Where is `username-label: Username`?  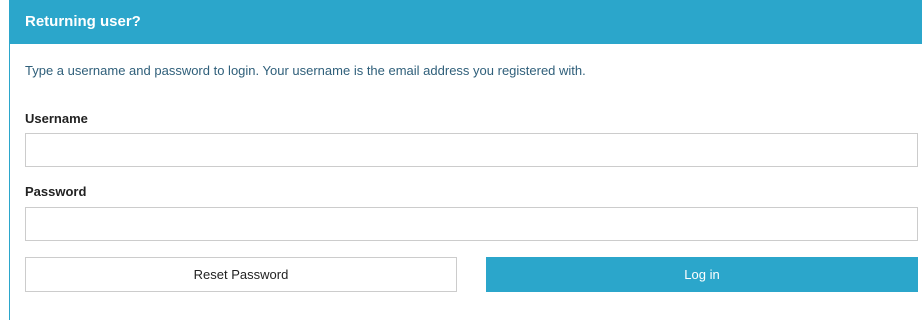 username-label: Username is located at coordinates (56, 118).